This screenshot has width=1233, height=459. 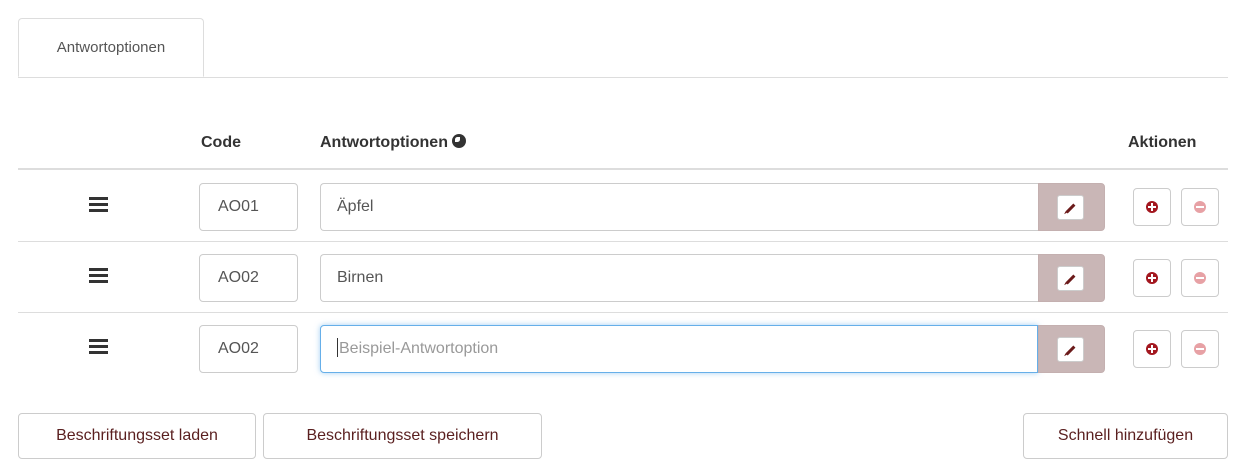 I want to click on save-label-set-button: Beschriftungsset speichern, so click(x=402, y=436).